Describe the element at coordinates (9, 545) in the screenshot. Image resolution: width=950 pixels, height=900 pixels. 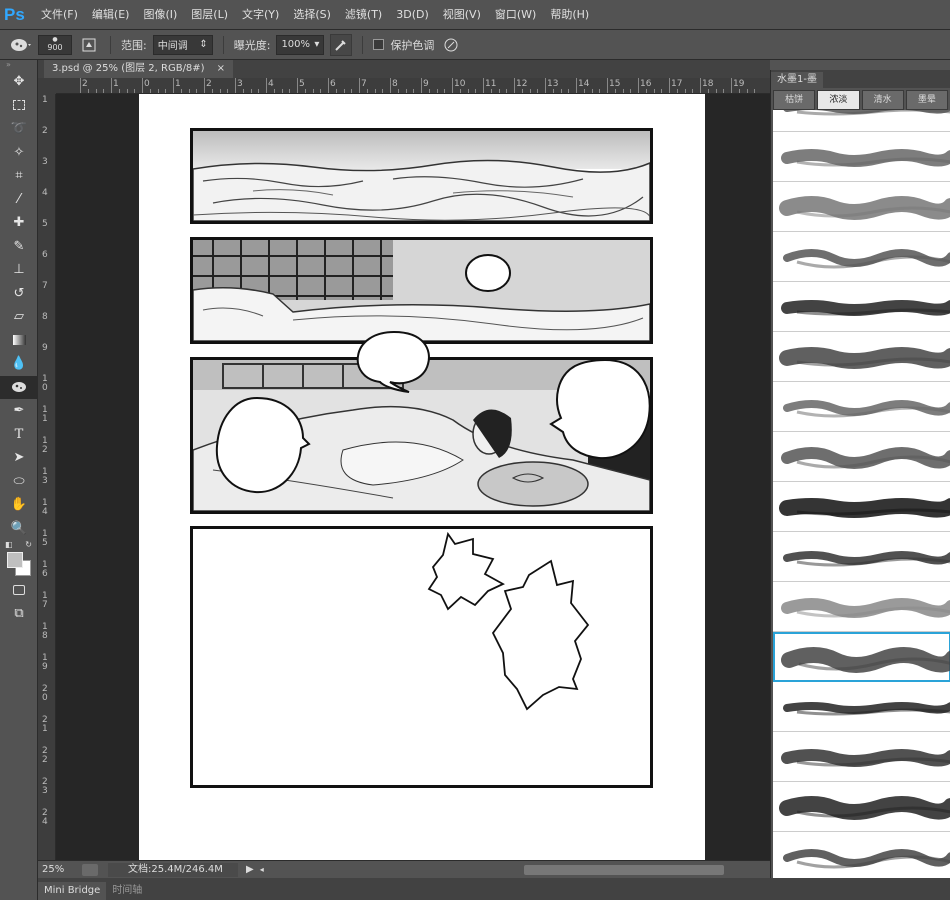
I see `default-colors-icon: ◧` at that location.